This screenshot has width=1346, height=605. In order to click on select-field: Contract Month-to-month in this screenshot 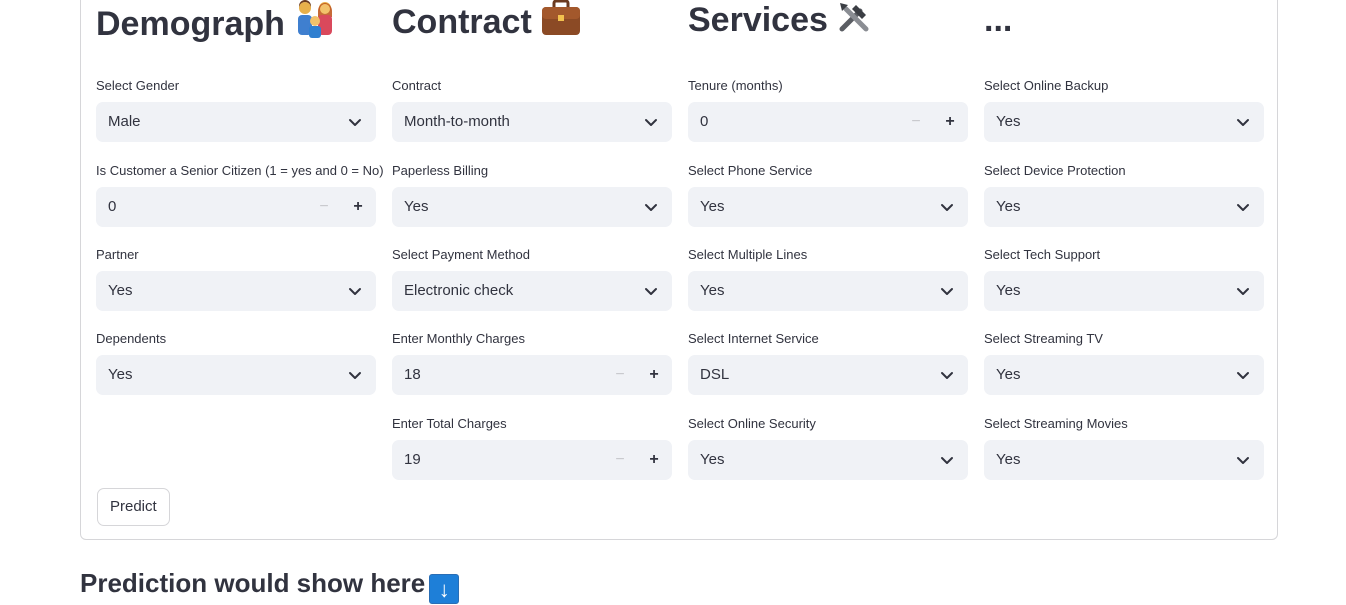, I will do `click(532, 110)`.